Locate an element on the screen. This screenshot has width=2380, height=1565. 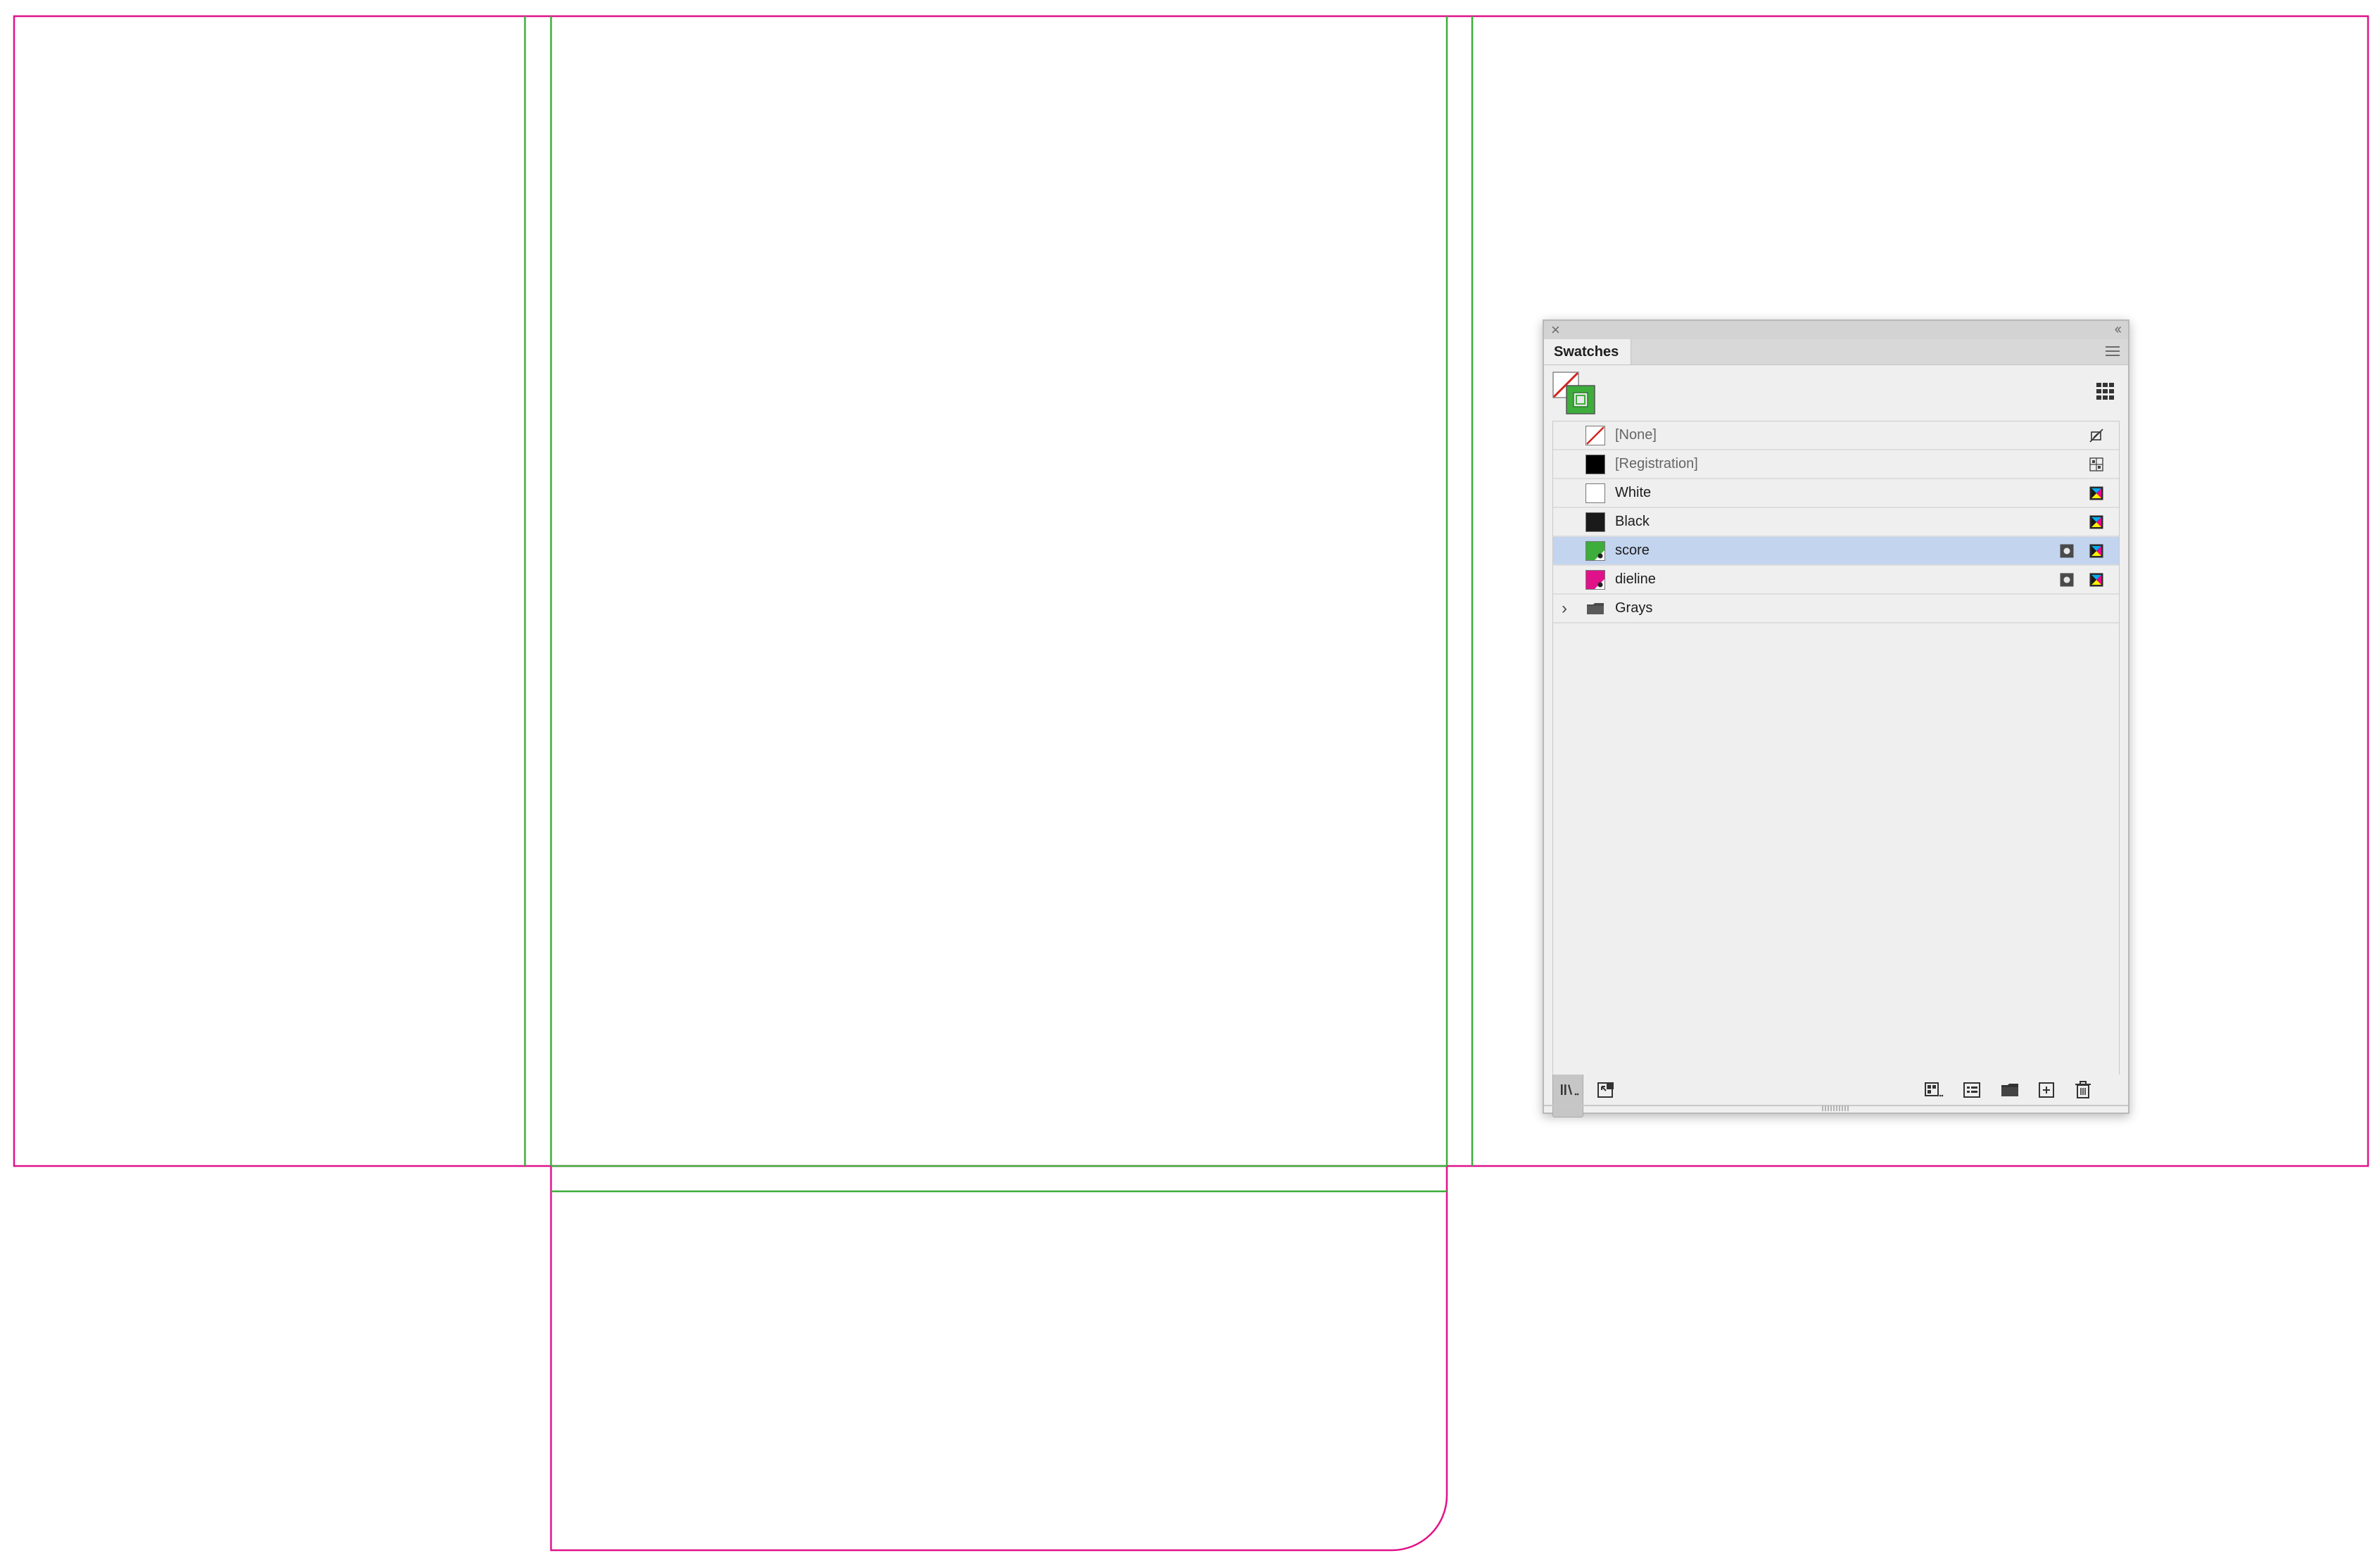
grid-view-icon is located at coordinates (2105, 391).